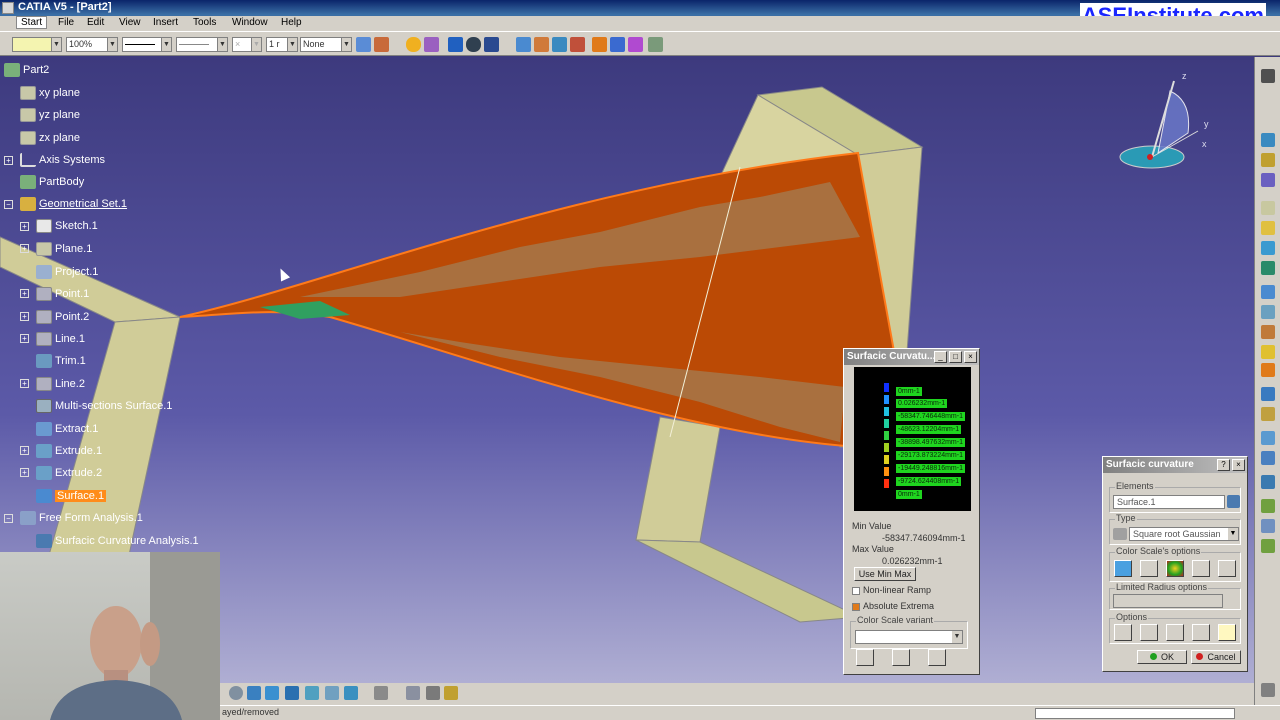 Image resolution: width=1280 pixels, height=720 pixels. What do you see at coordinates (1223, 465) in the screenshot?
I see `help-button: ?` at bounding box center [1223, 465].